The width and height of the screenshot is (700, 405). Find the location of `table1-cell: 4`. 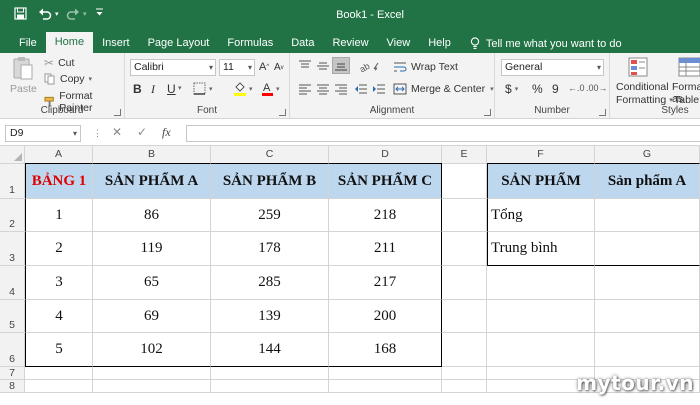

table1-cell: 4 is located at coordinates (59, 316).